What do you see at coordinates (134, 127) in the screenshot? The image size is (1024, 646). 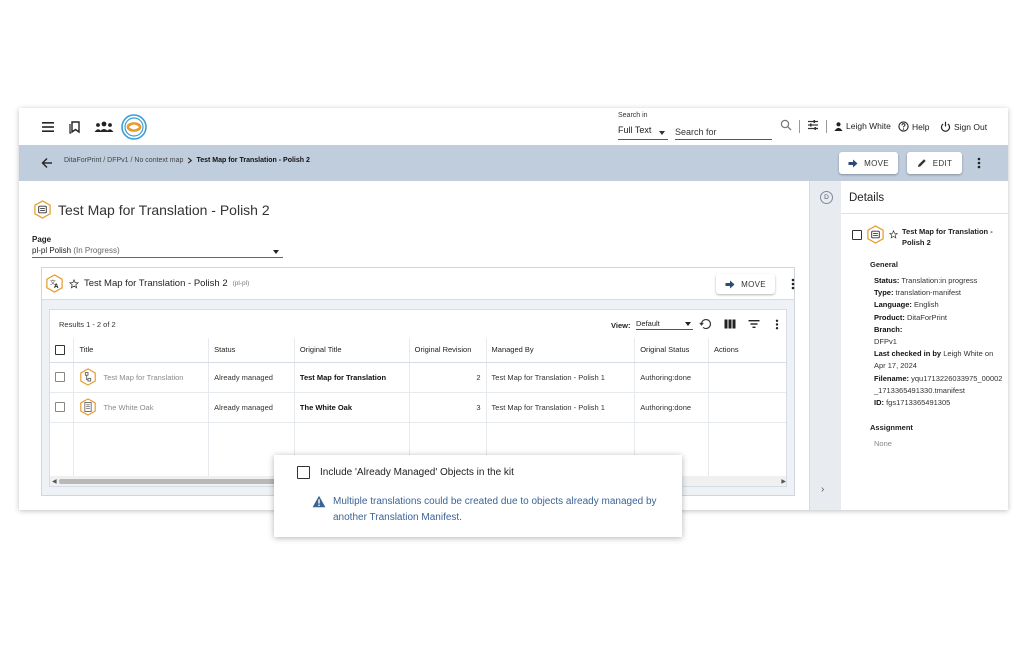 I see `app-logo-icon` at bounding box center [134, 127].